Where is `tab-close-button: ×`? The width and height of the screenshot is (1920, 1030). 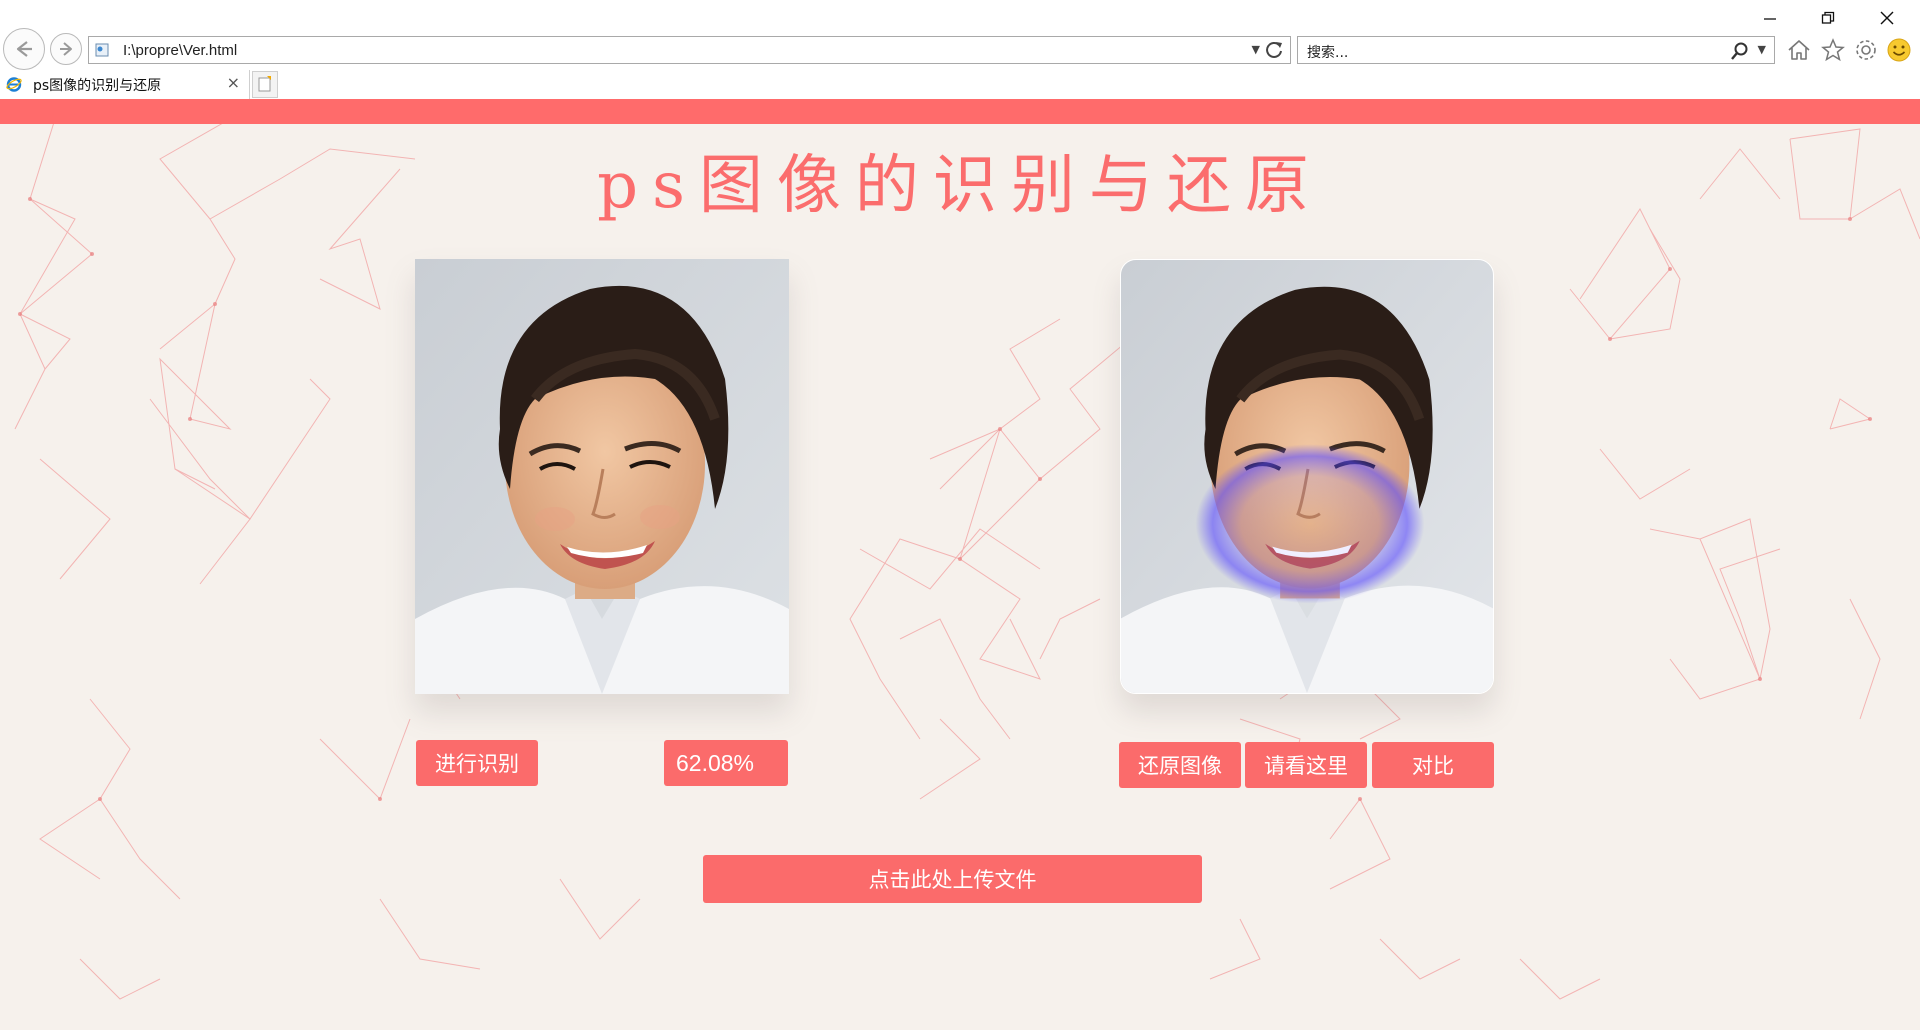 tab-close-button: × is located at coordinates (233, 82).